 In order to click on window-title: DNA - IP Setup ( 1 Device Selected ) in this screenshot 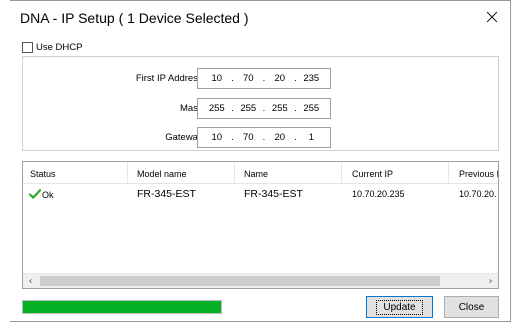, I will do `click(134, 18)`.